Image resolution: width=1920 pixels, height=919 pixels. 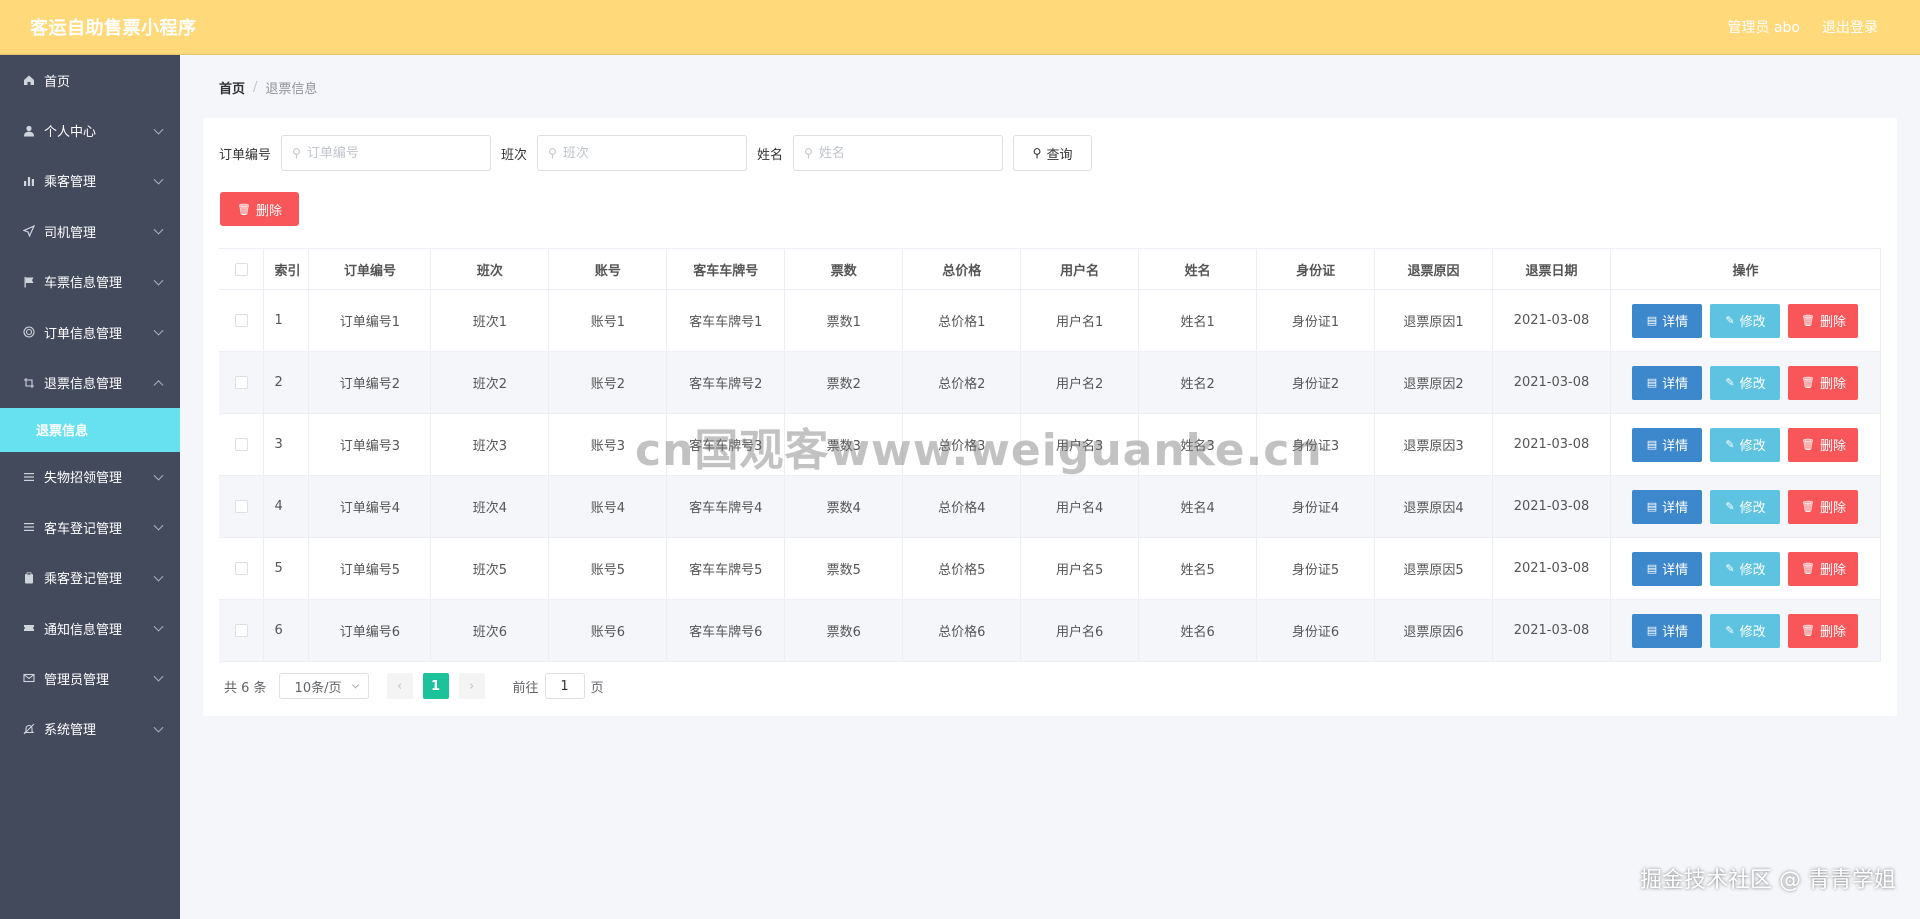 I want to click on sidebar-subitem-refund-info: 退票信息, so click(x=90, y=429).